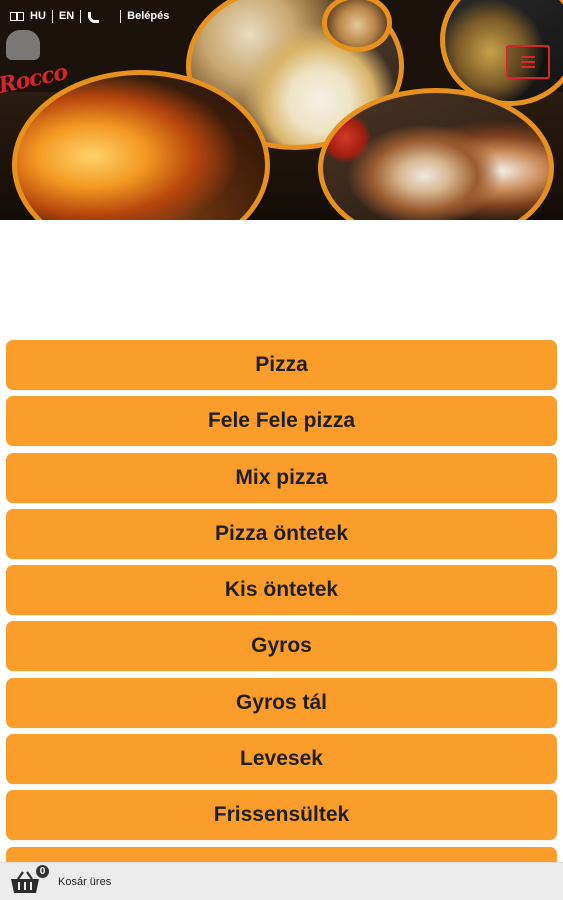 This screenshot has width=563, height=900. I want to click on category-pizza-ontetek: Pizza öntetek, so click(281, 533).